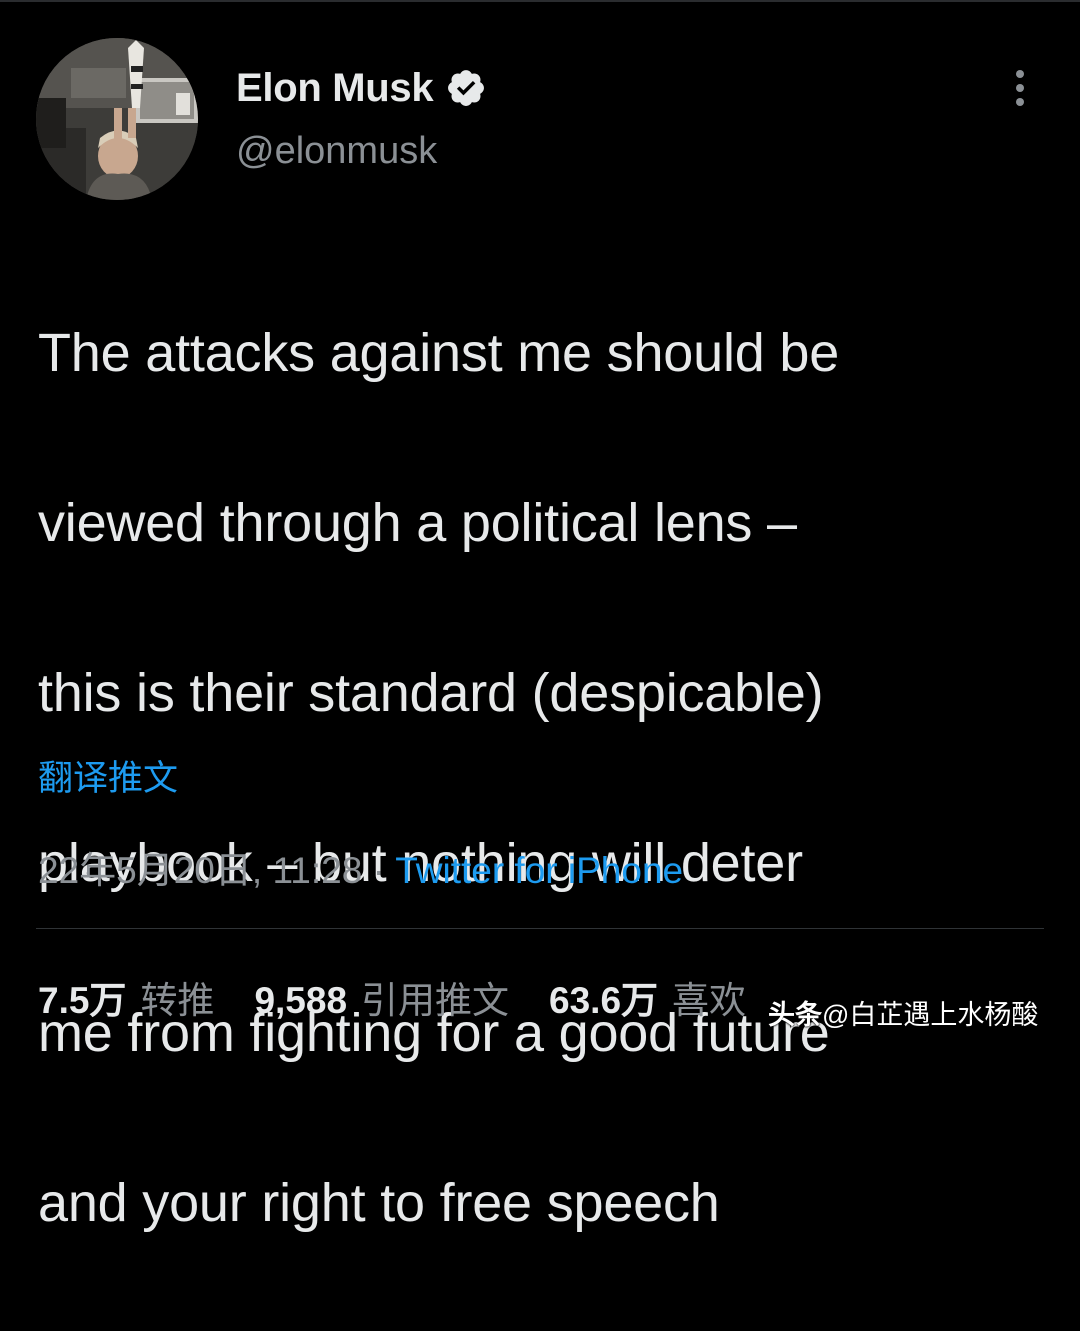  I want to click on more-options-icon, so click(1020, 88).